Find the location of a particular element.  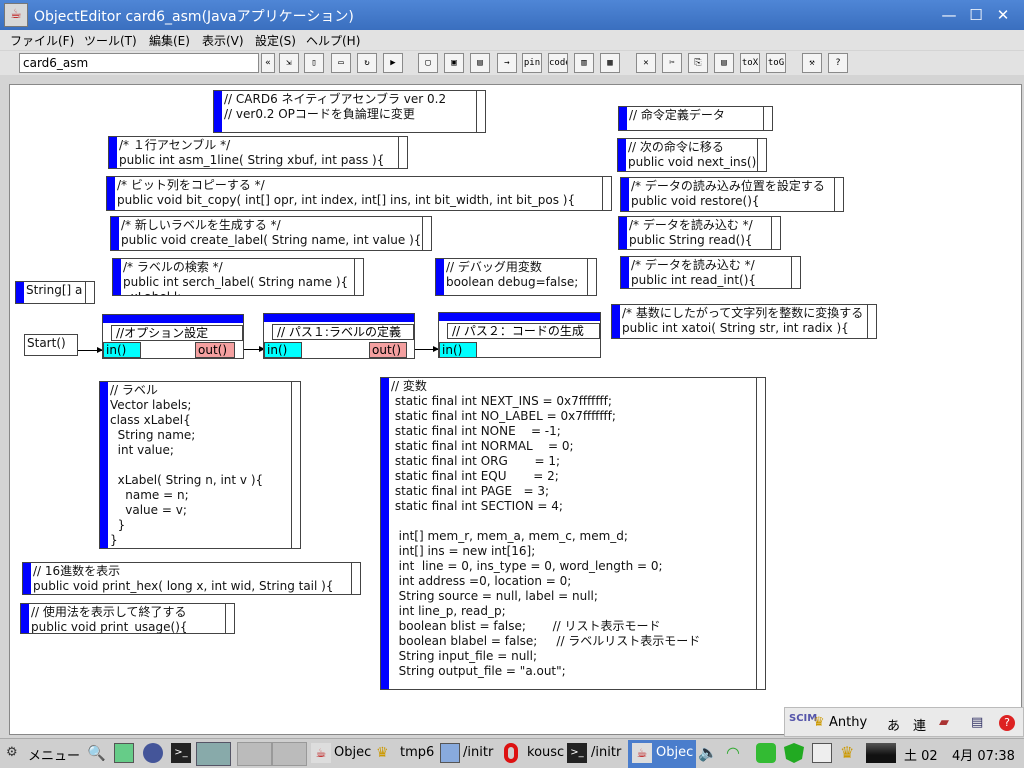

refresh-icon: ↻ is located at coordinates (367, 63).